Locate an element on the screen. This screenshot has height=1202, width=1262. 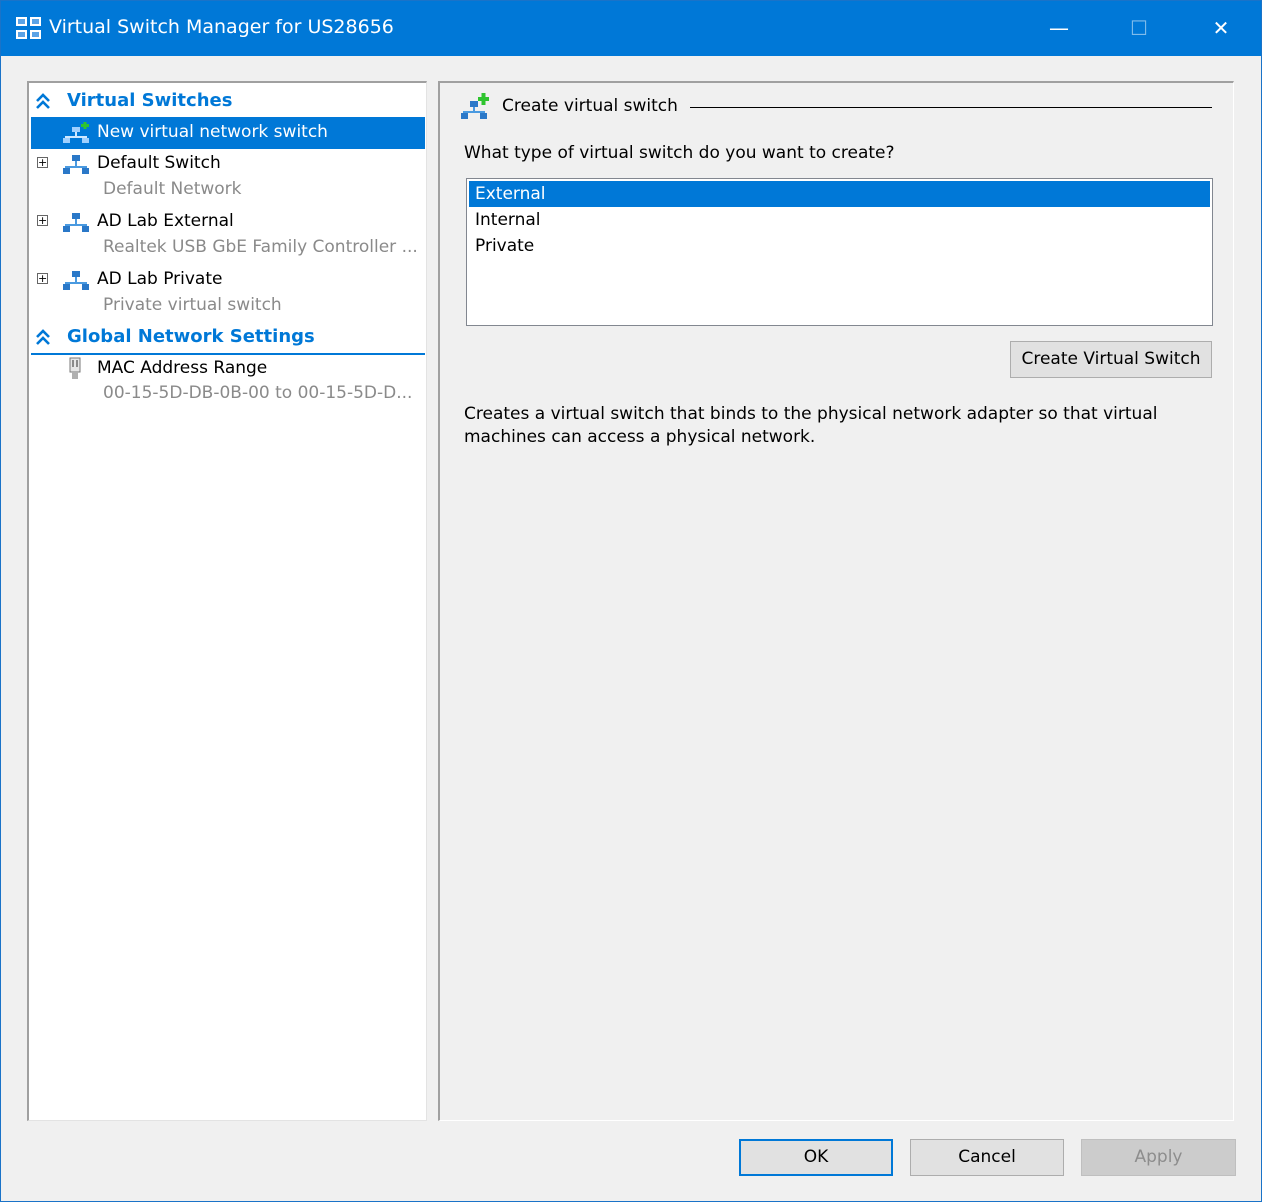
cancel-button: Cancel is located at coordinates (987, 1157).